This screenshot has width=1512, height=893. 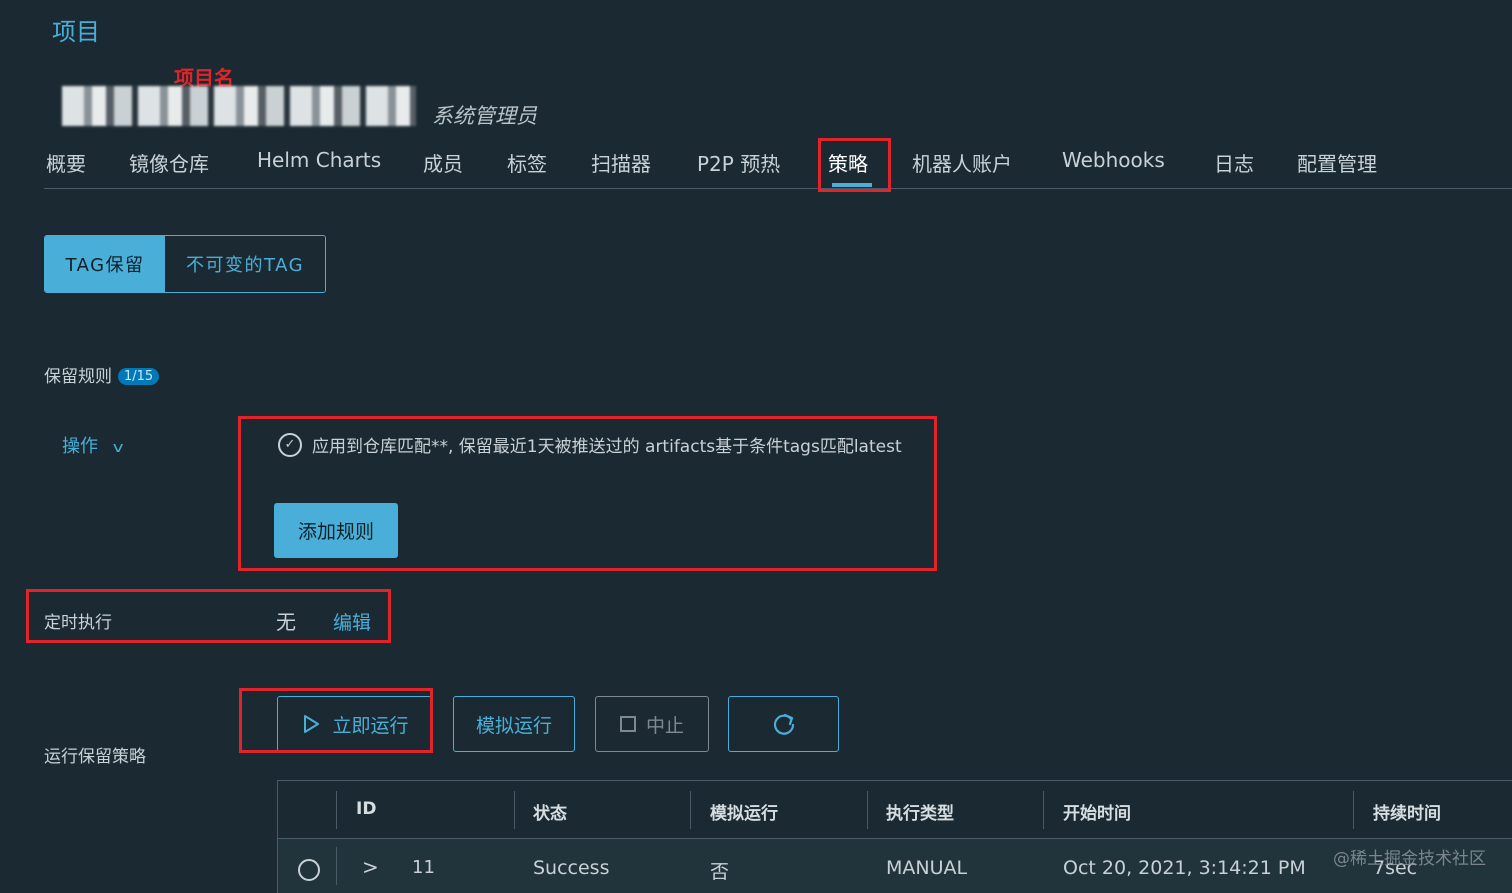 I want to click on column-header-dry-run: 模拟运行, so click(x=744, y=811).